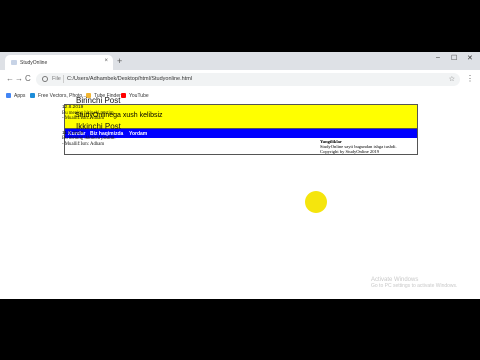  I want to click on page-favicon-icon, so click(14, 62).